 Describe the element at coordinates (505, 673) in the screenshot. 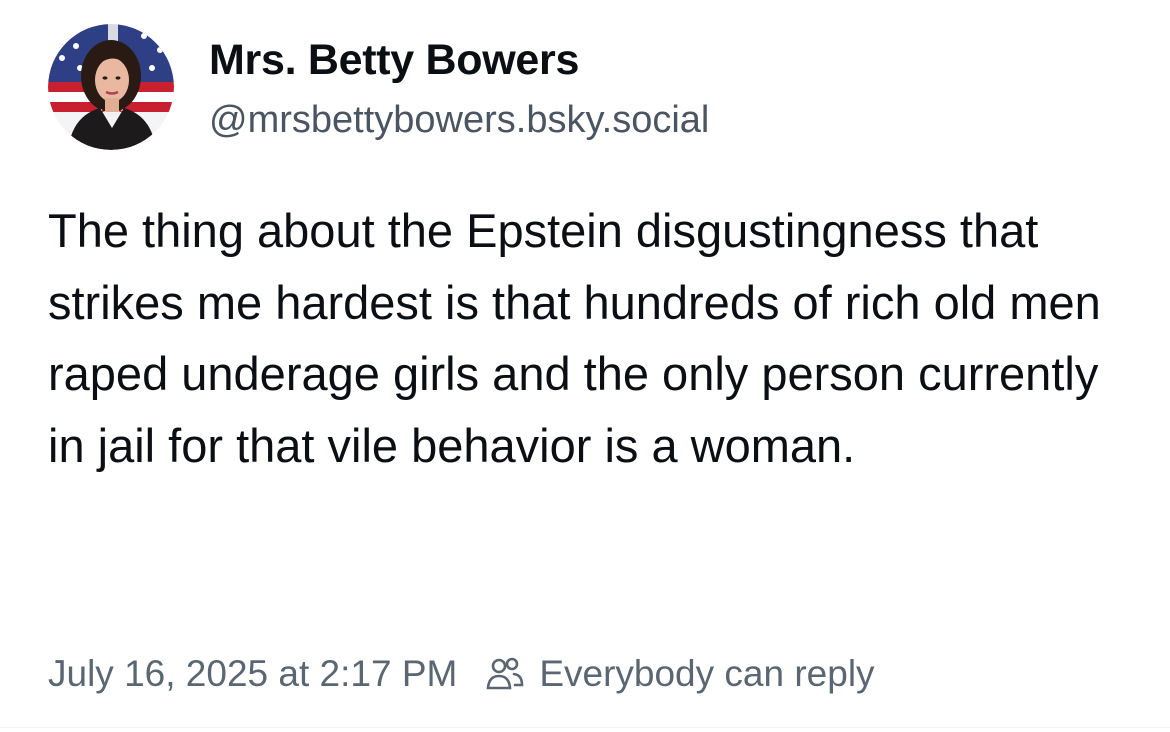

I see `people-icon` at that location.